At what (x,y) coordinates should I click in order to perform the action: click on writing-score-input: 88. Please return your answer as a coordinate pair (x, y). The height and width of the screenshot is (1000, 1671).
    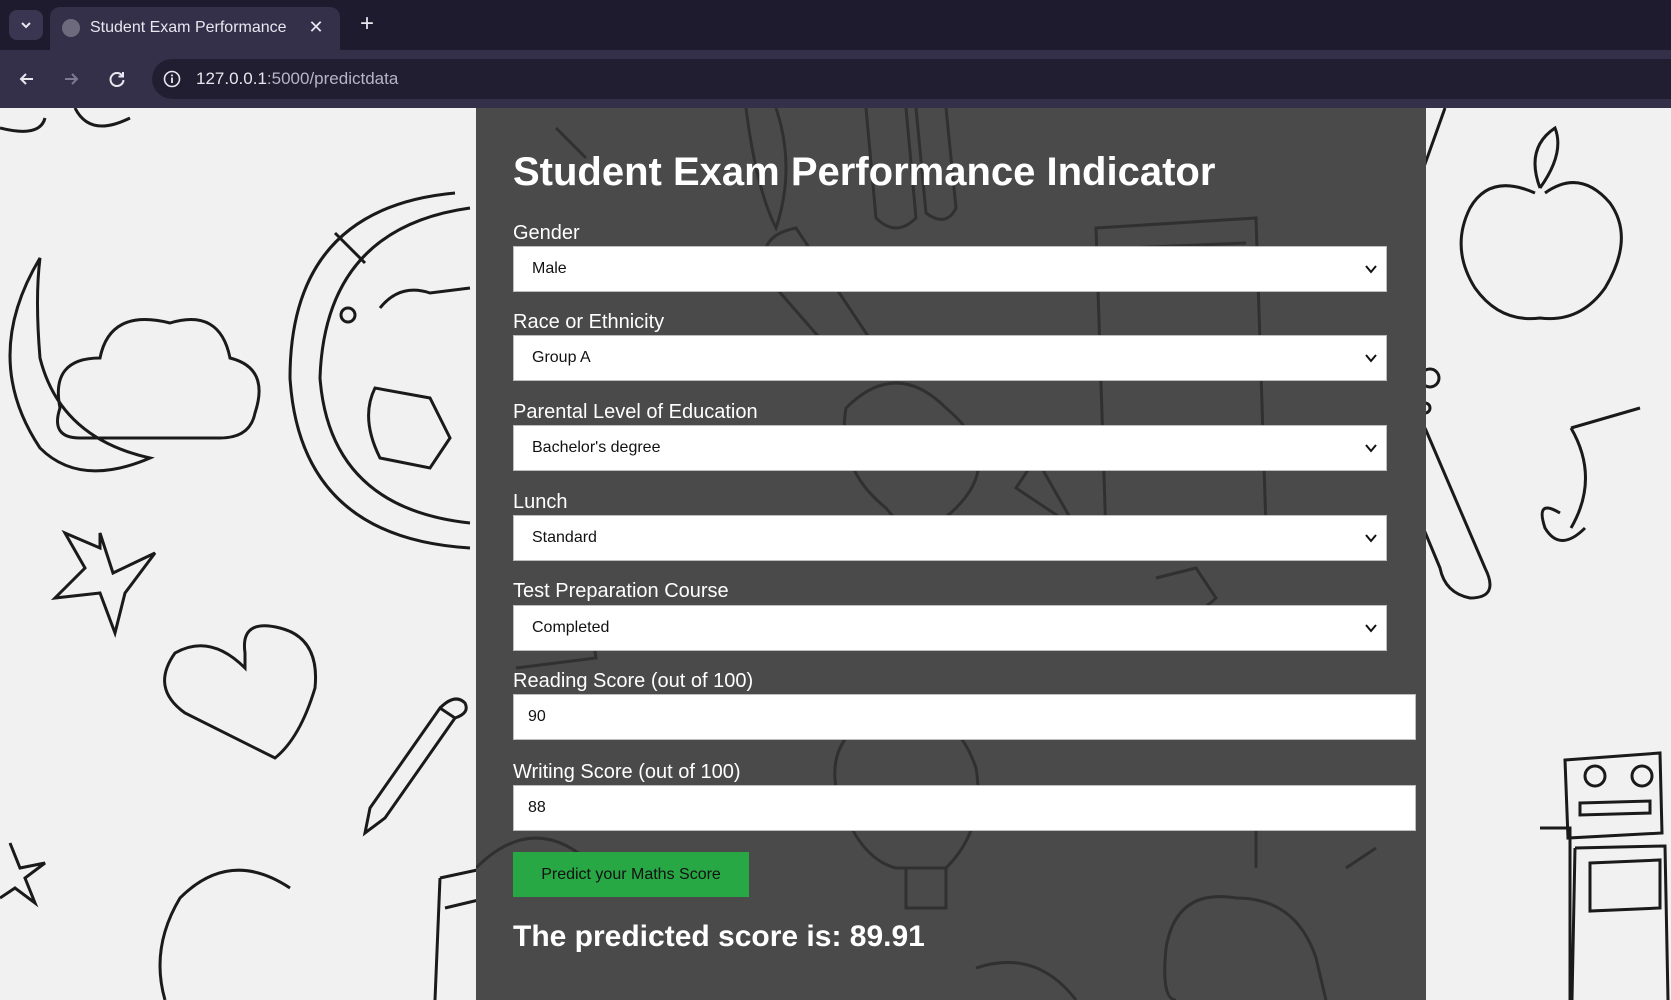
    Looking at the image, I should click on (964, 808).